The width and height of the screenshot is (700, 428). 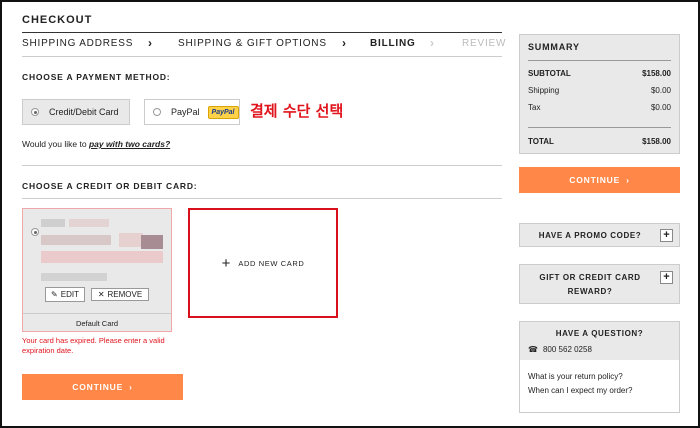 I want to click on help-header, so click(x=599, y=341).